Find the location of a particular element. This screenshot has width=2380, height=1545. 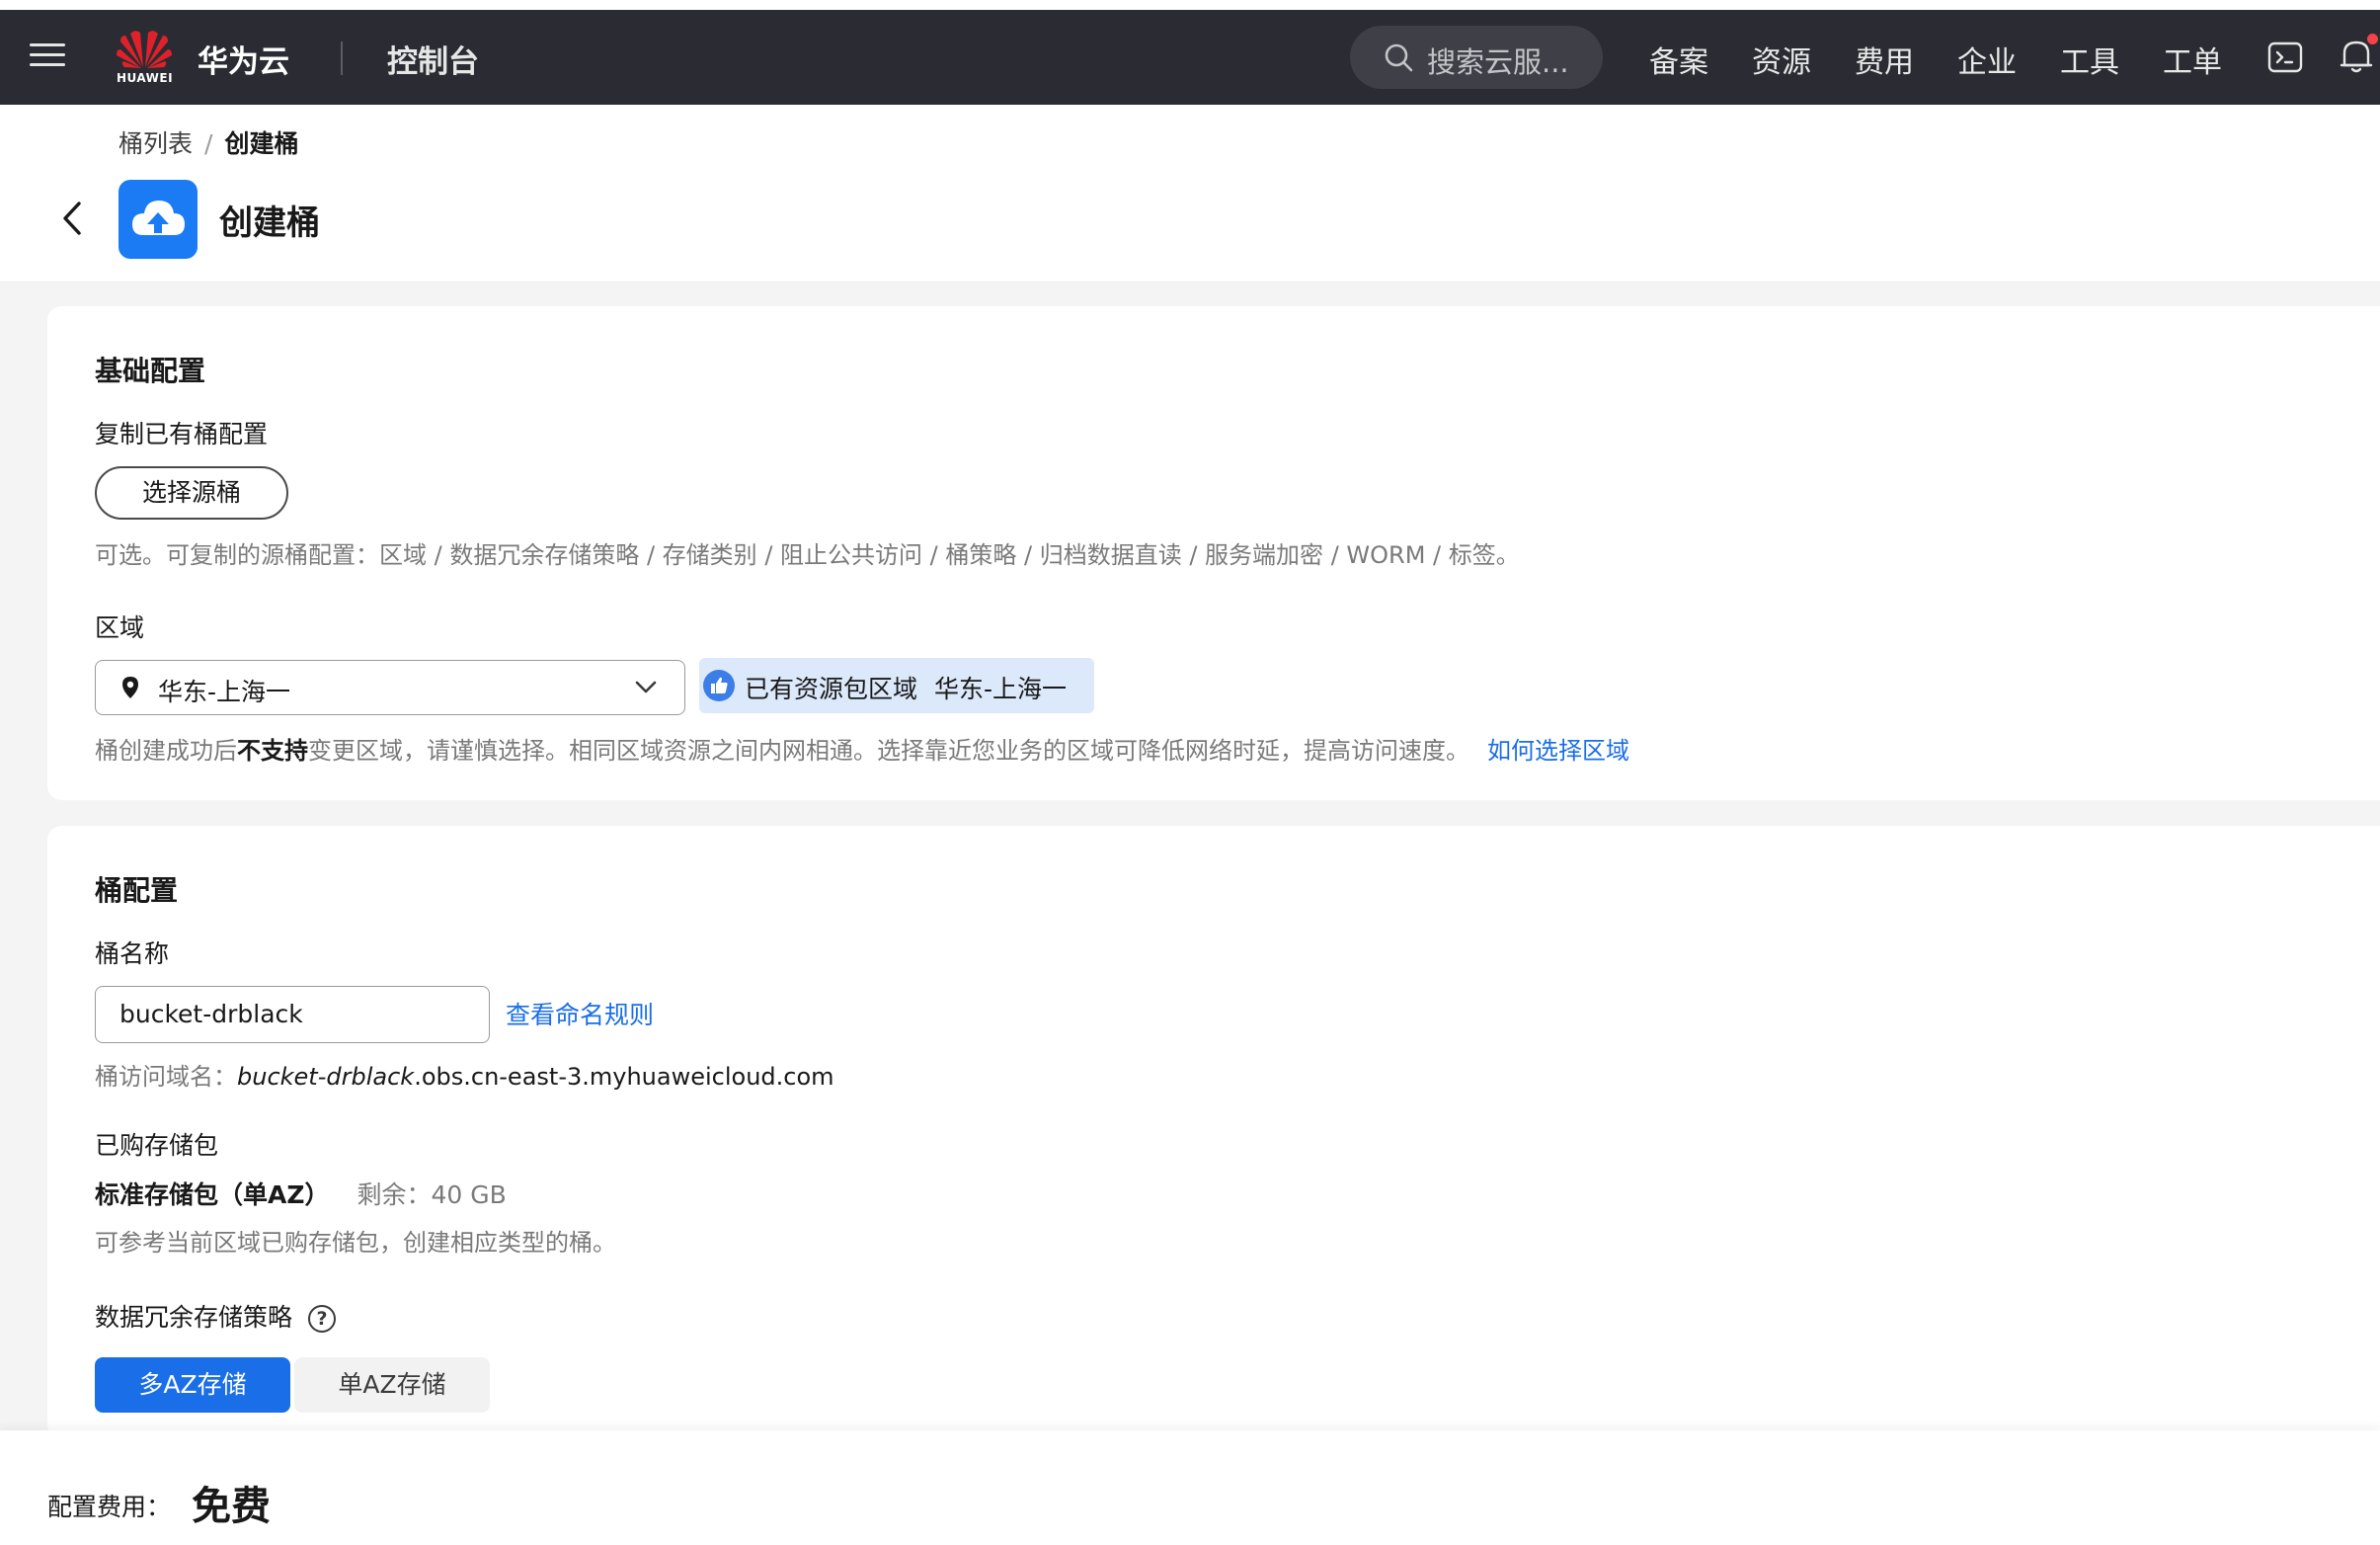

region-hint-emphasis: 不支持 is located at coordinates (272, 751).